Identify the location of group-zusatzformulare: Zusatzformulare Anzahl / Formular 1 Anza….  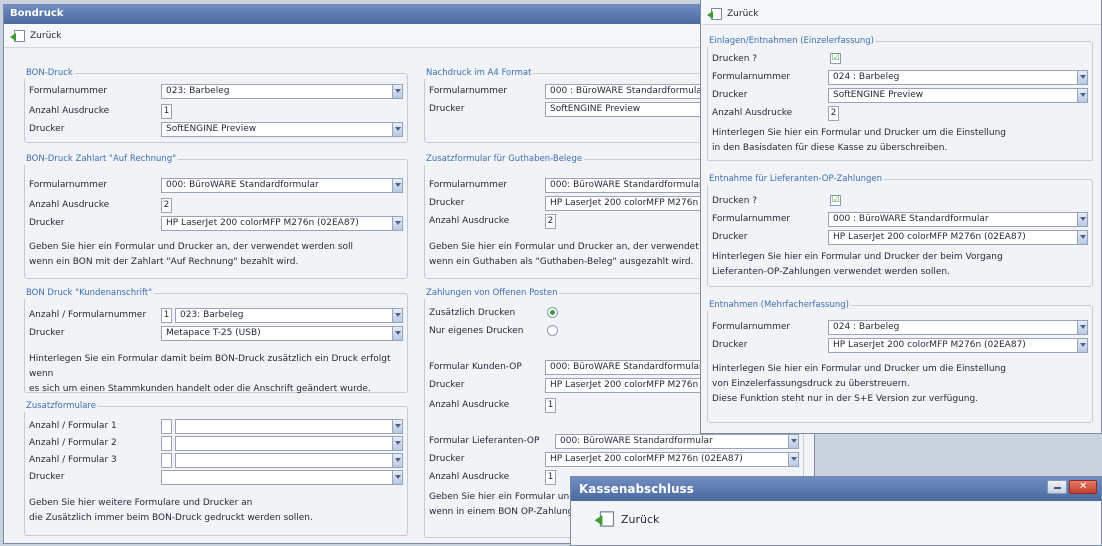
(216, 468).